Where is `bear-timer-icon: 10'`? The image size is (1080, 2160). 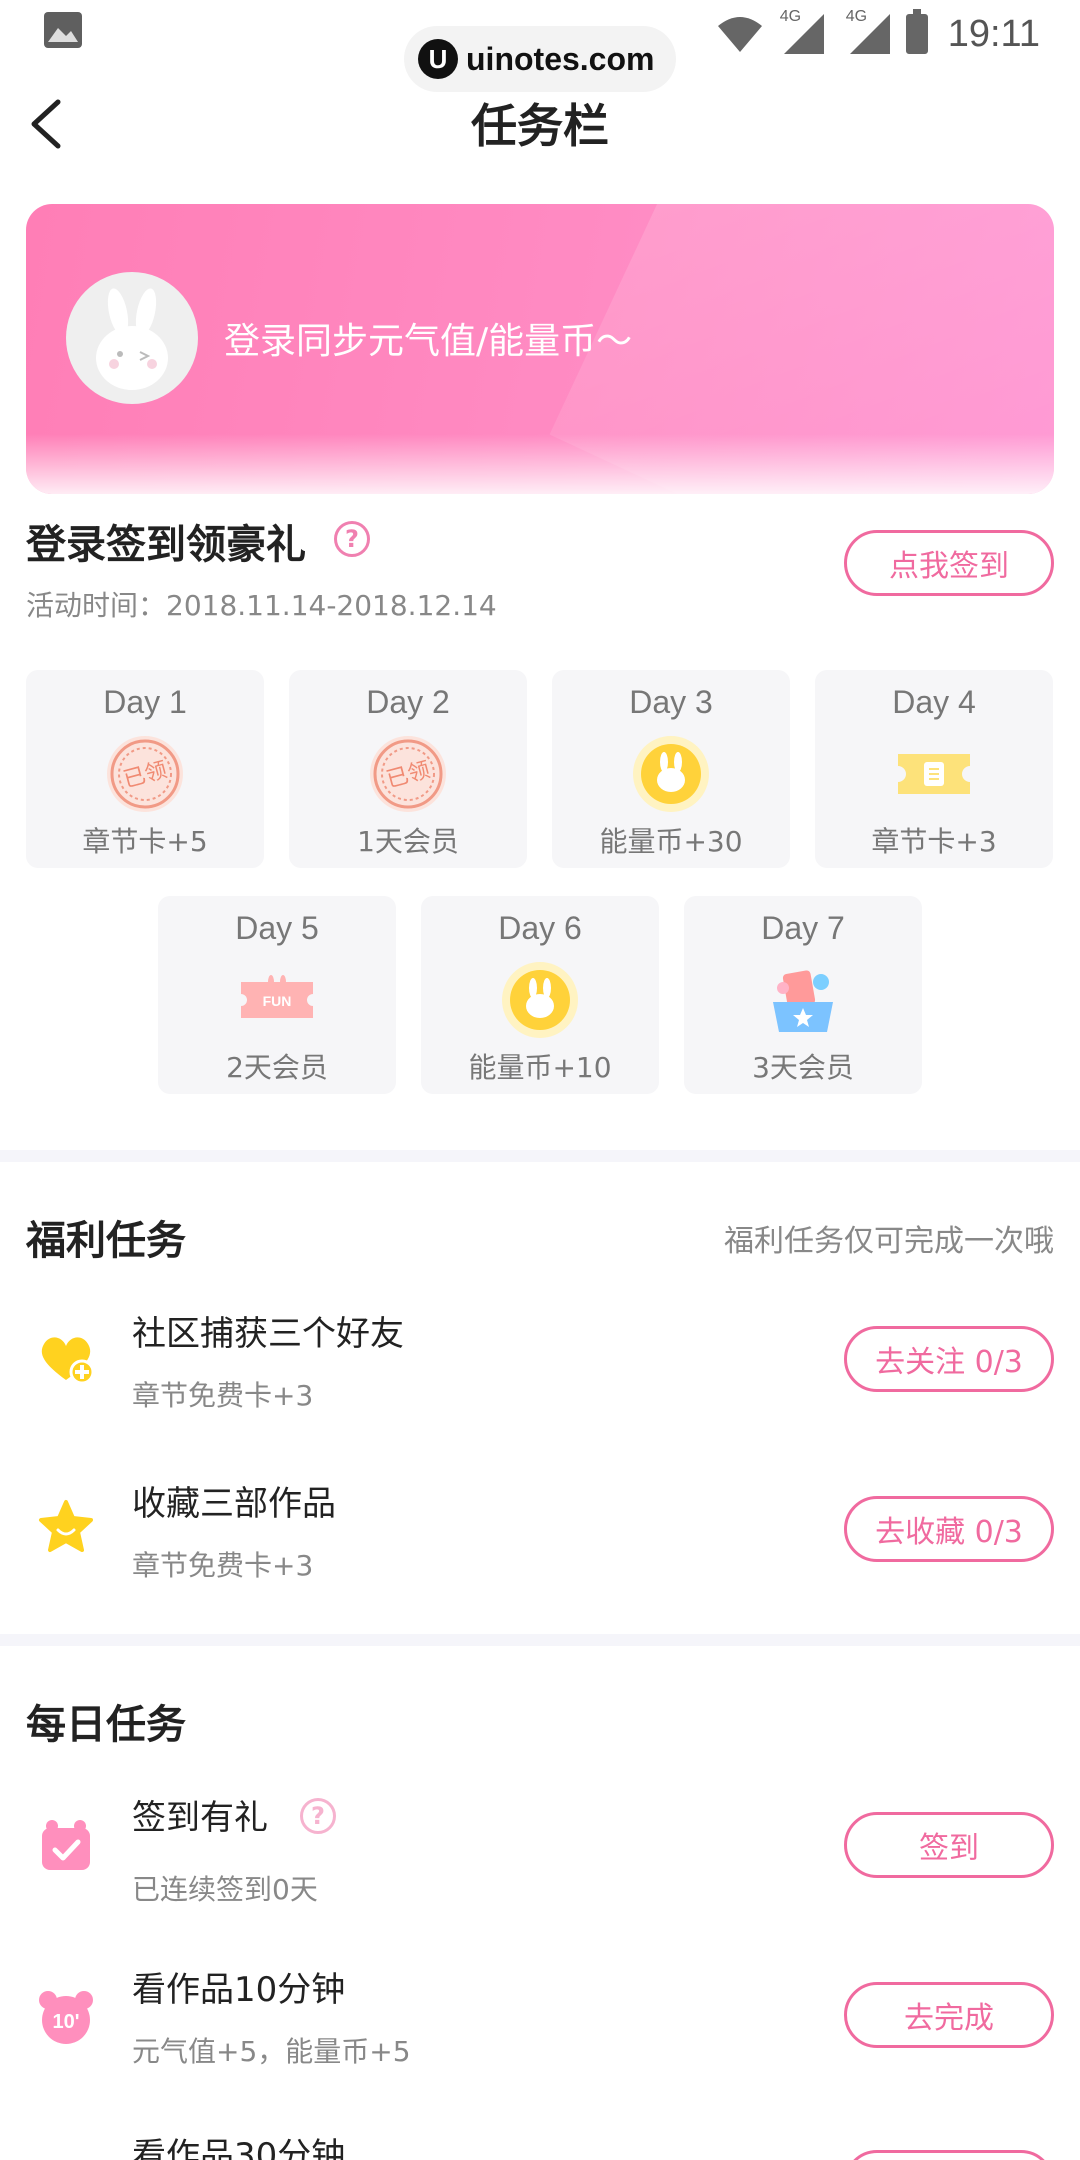 bear-timer-icon: 10' is located at coordinates (66, 2017).